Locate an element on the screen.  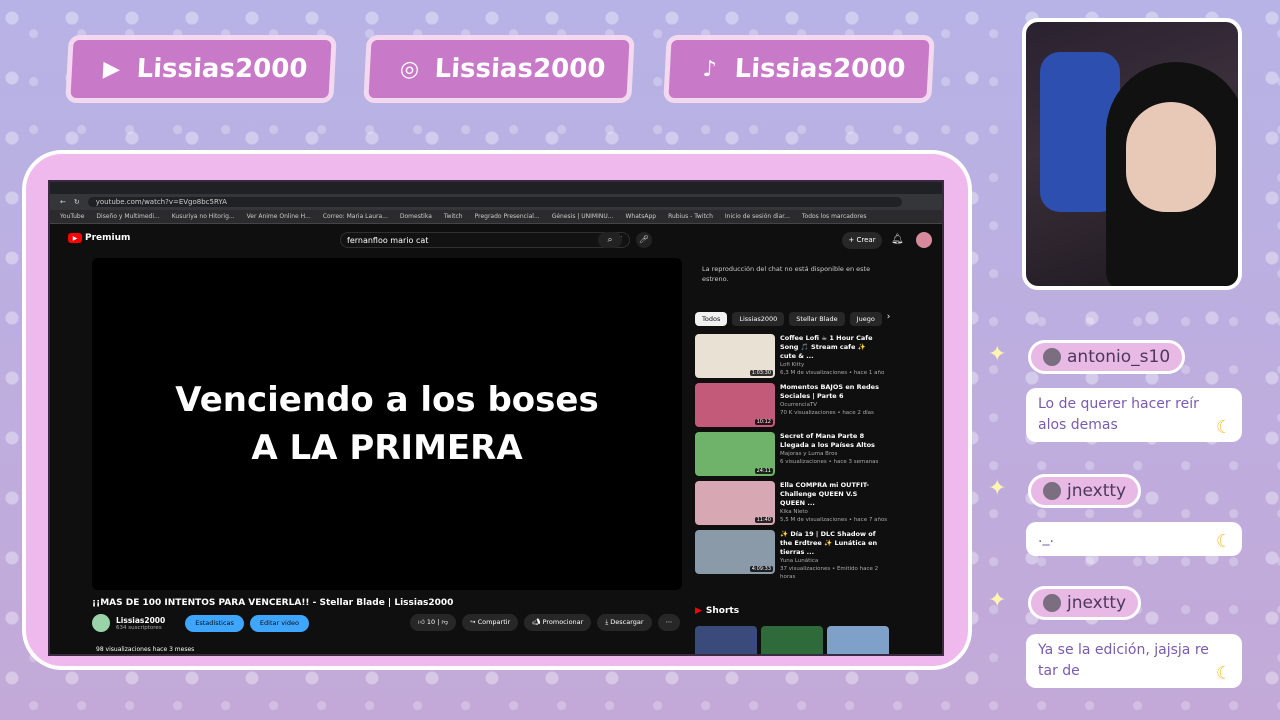
tab-strip is located at coordinates (496, 188).